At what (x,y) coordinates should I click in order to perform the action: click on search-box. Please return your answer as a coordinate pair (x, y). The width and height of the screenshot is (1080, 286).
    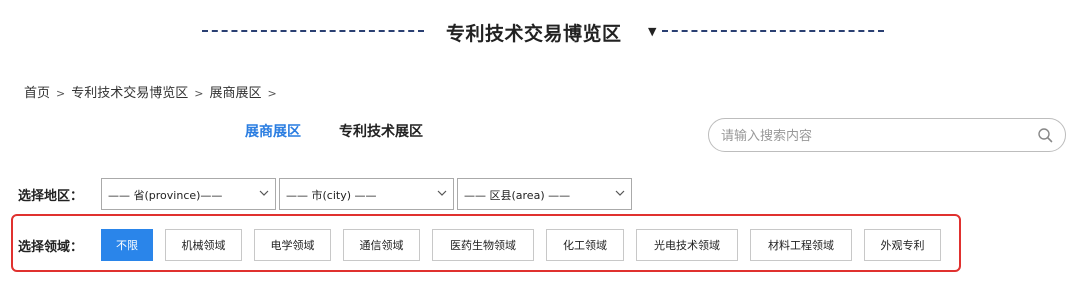
    Looking at the image, I should click on (887, 135).